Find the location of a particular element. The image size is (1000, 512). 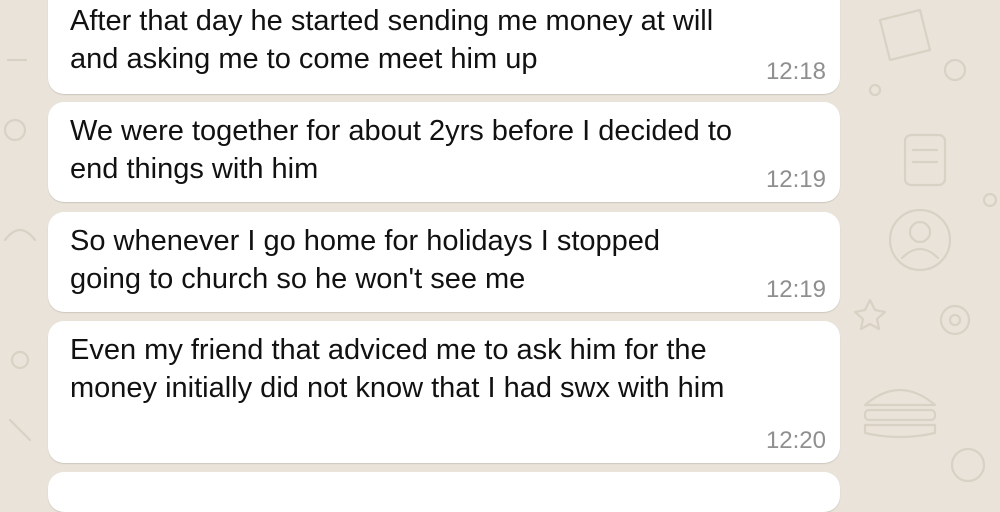

message-bubble-partial is located at coordinates (444, 492).